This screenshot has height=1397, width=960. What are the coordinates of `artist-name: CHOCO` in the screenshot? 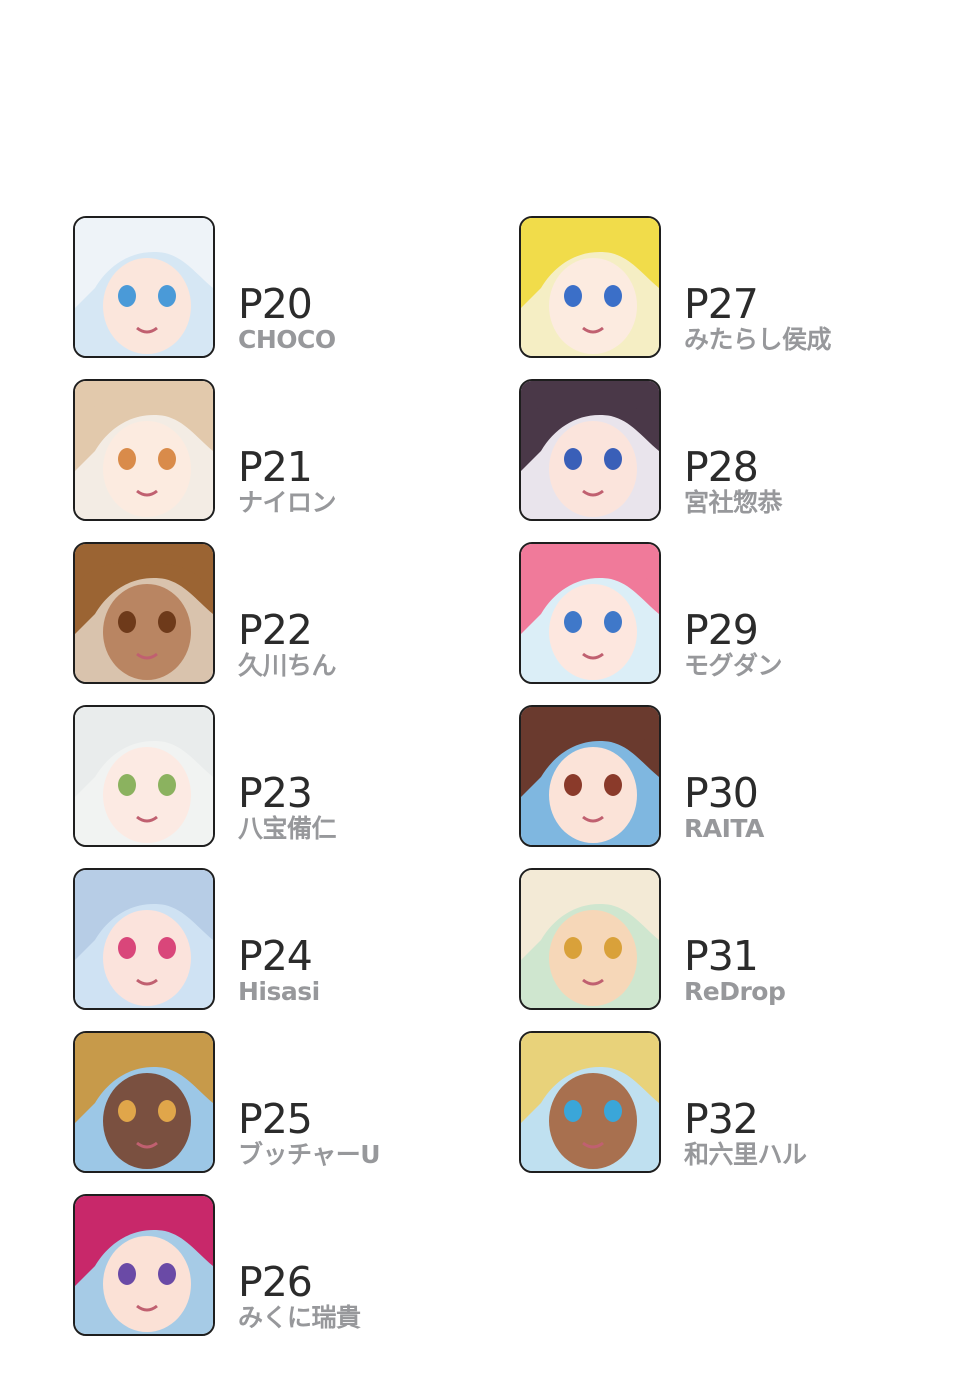 It's located at (287, 339).